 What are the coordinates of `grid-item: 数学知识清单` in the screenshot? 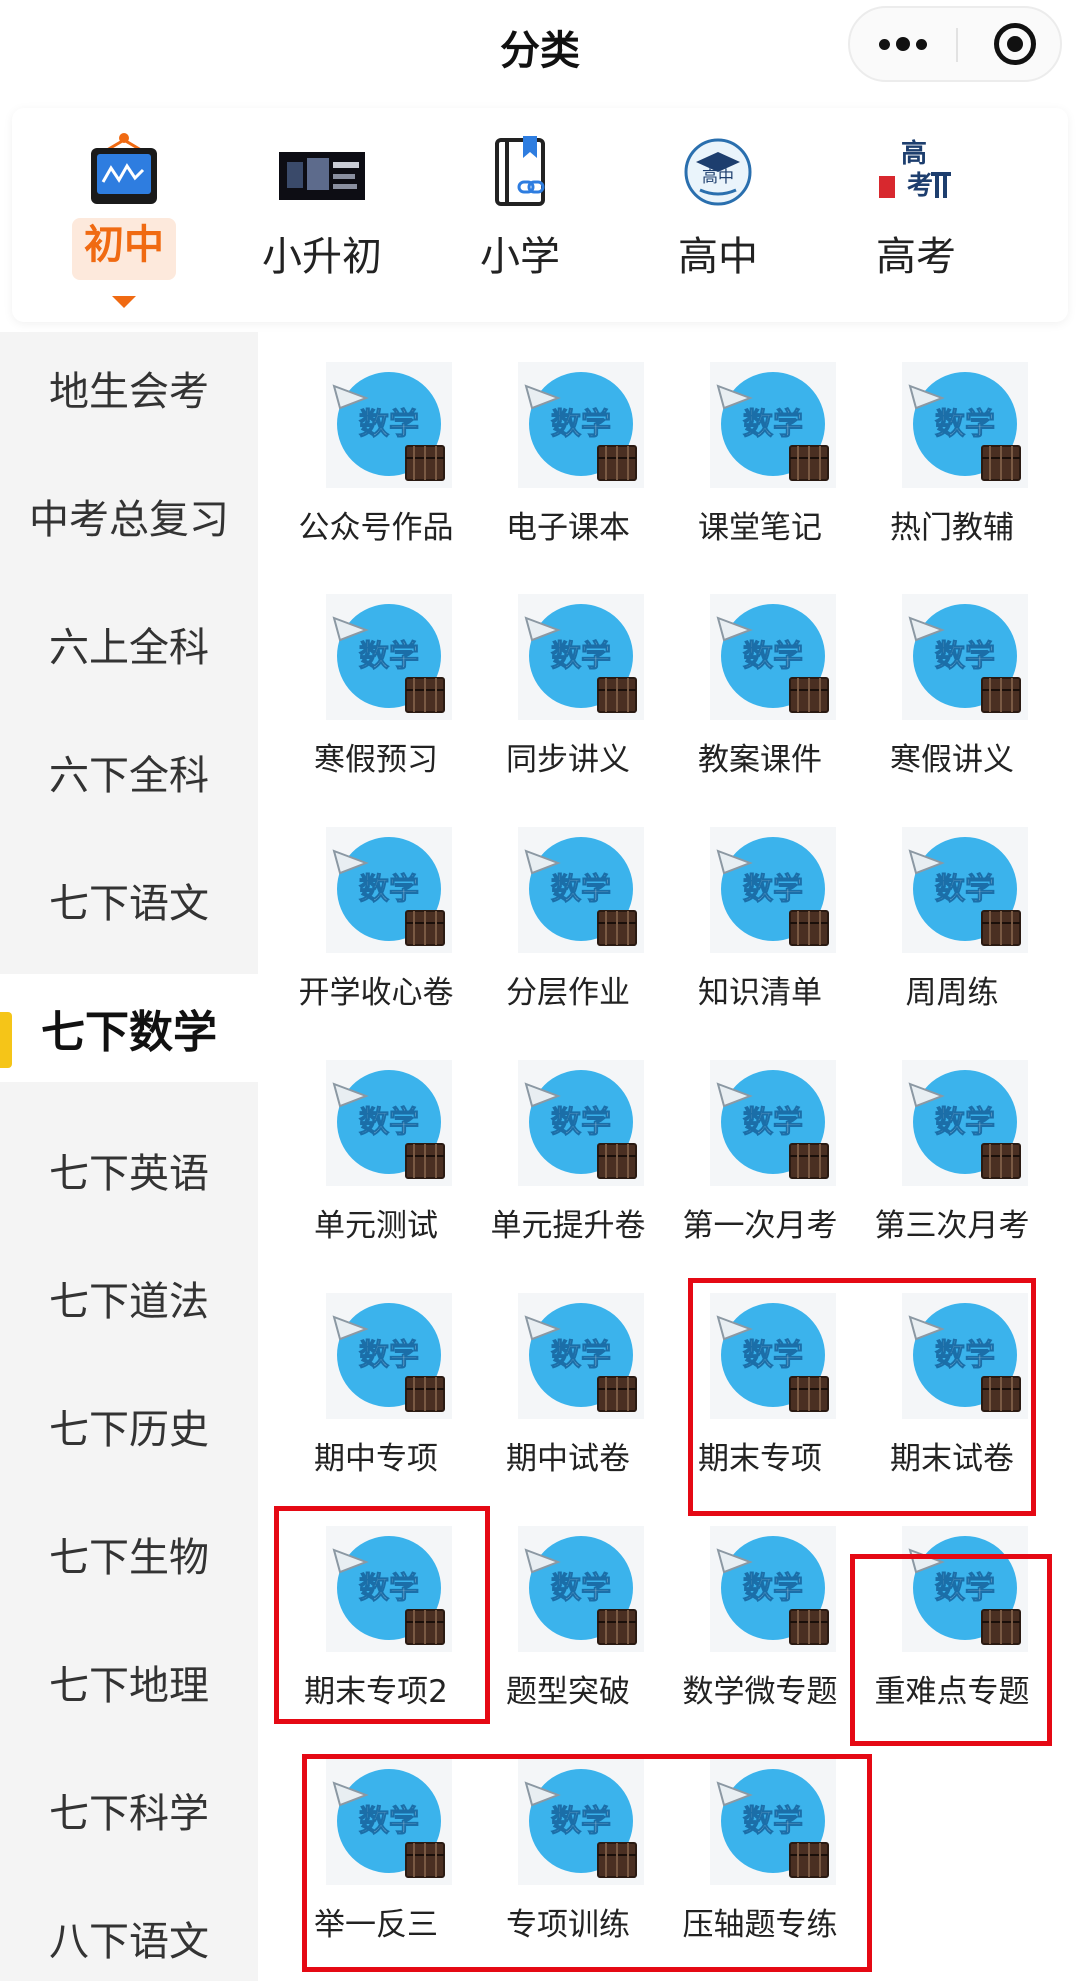 It's located at (760, 913).